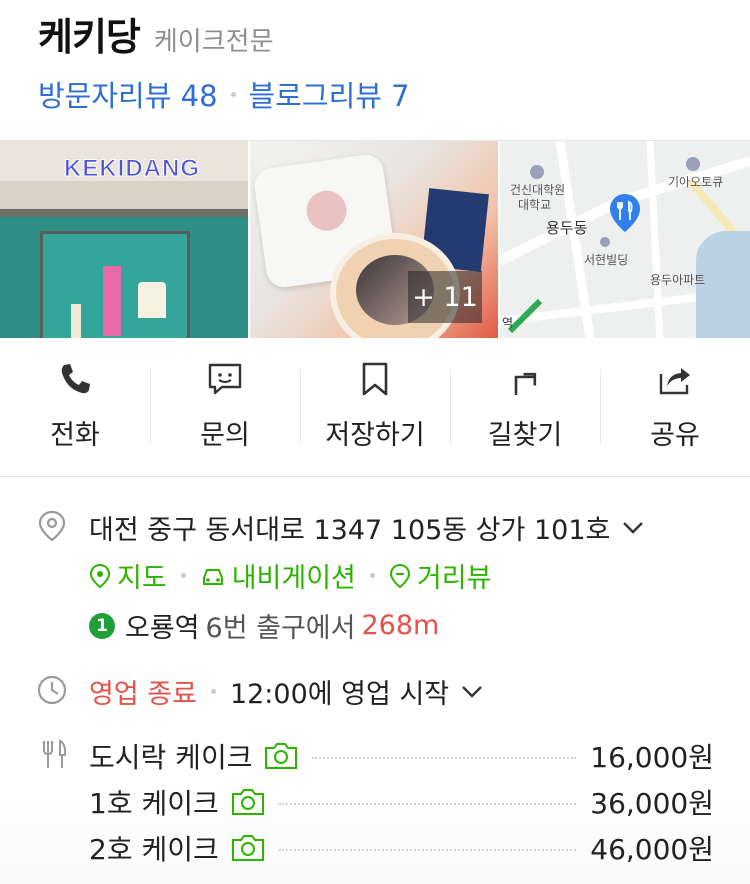 This screenshot has height=884, width=750. I want to click on navigation-link: 내비게이션, so click(294, 575).